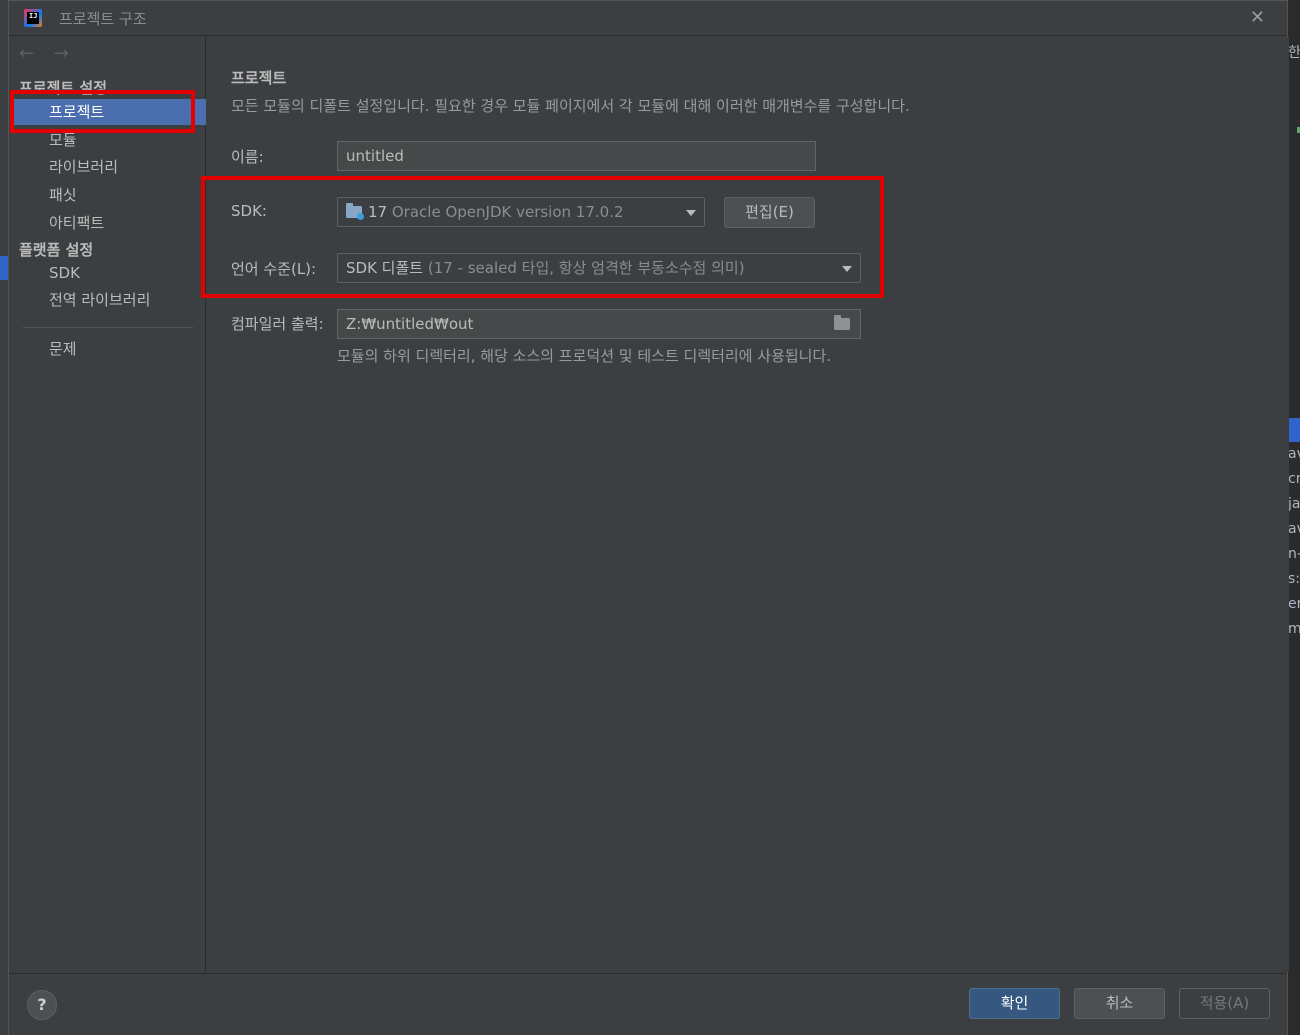  What do you see at coordinates (247, 157) in the screenshot?
I see `name-label: 이름:` at bounding box center [247, 157].